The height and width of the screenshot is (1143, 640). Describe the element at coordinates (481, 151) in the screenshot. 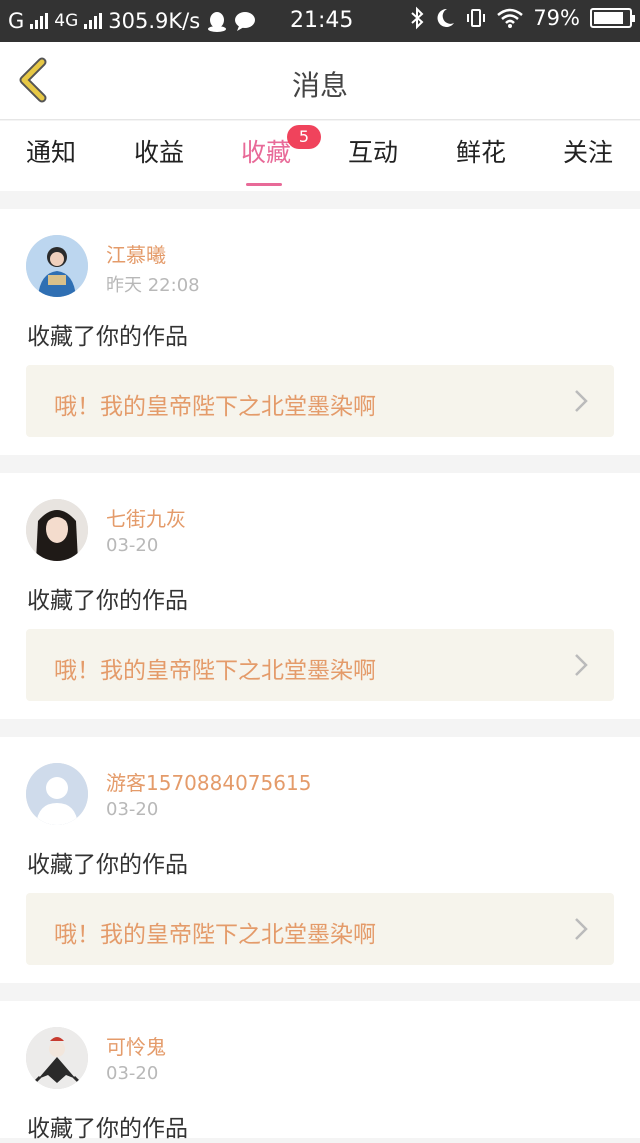

I see `tab-flowers: 鲜花` at that location.